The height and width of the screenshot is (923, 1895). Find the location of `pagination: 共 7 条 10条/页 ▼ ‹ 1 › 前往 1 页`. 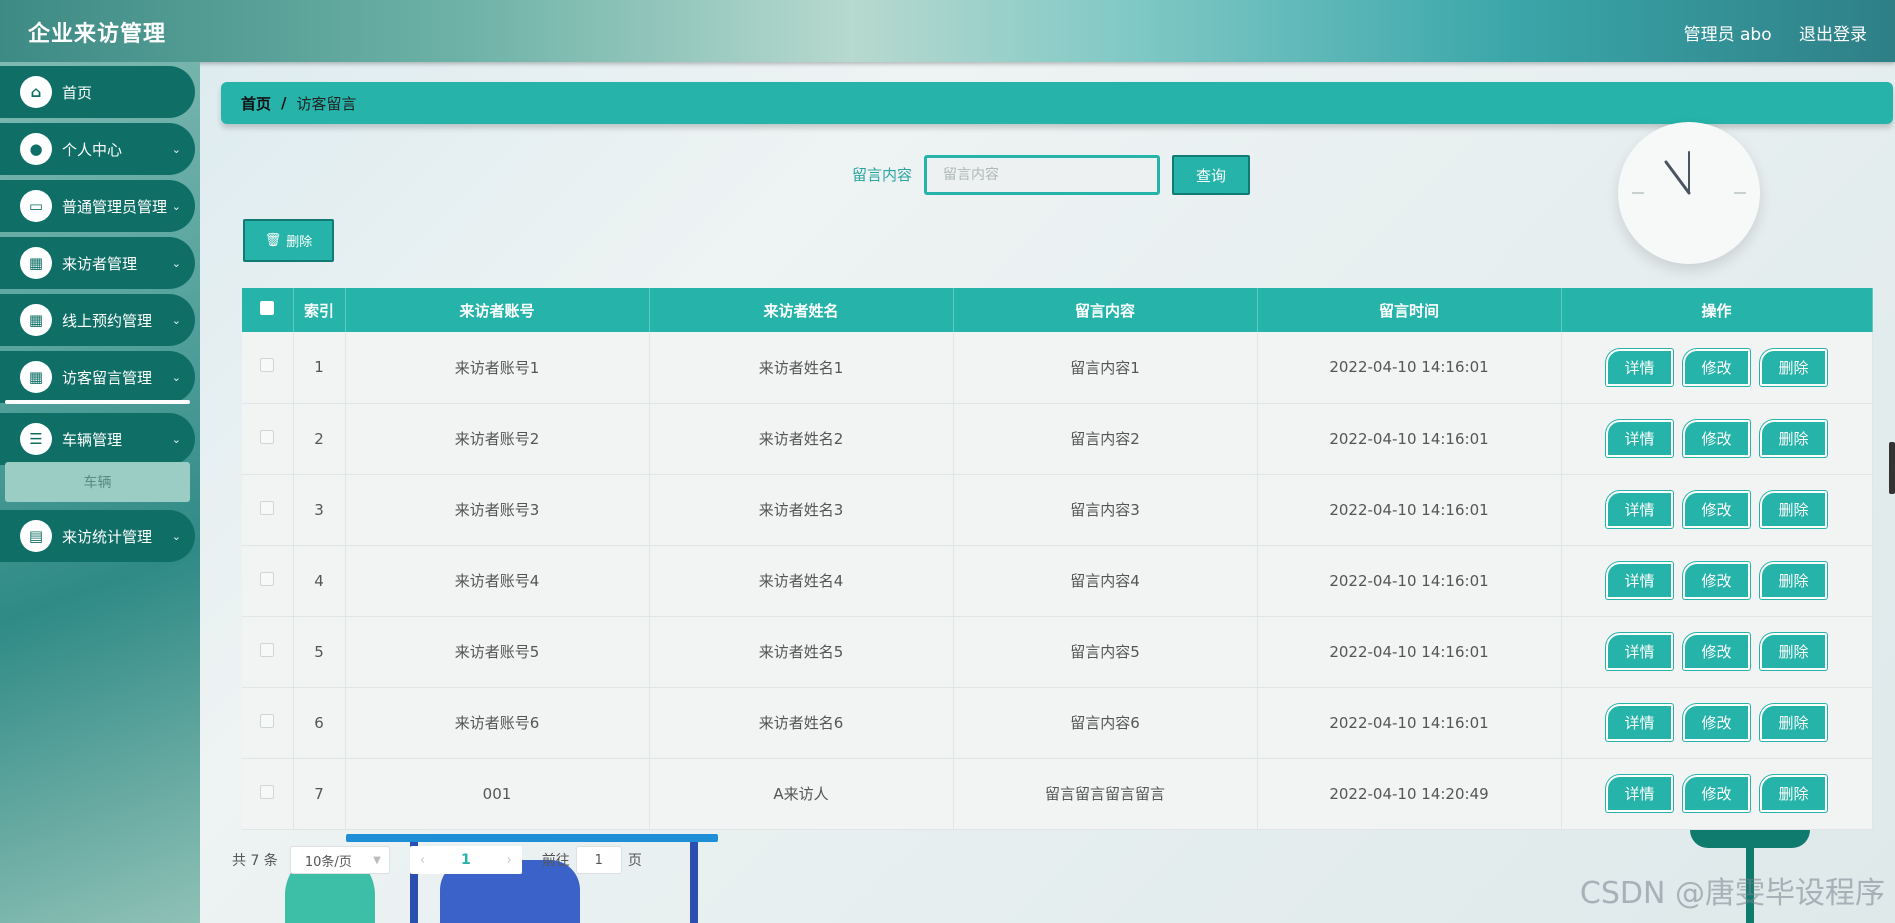

pagination: 共 7 条 10条/页 ▼ ‹ 1 › 前往 1 页 is located at coordinates (437, 860).